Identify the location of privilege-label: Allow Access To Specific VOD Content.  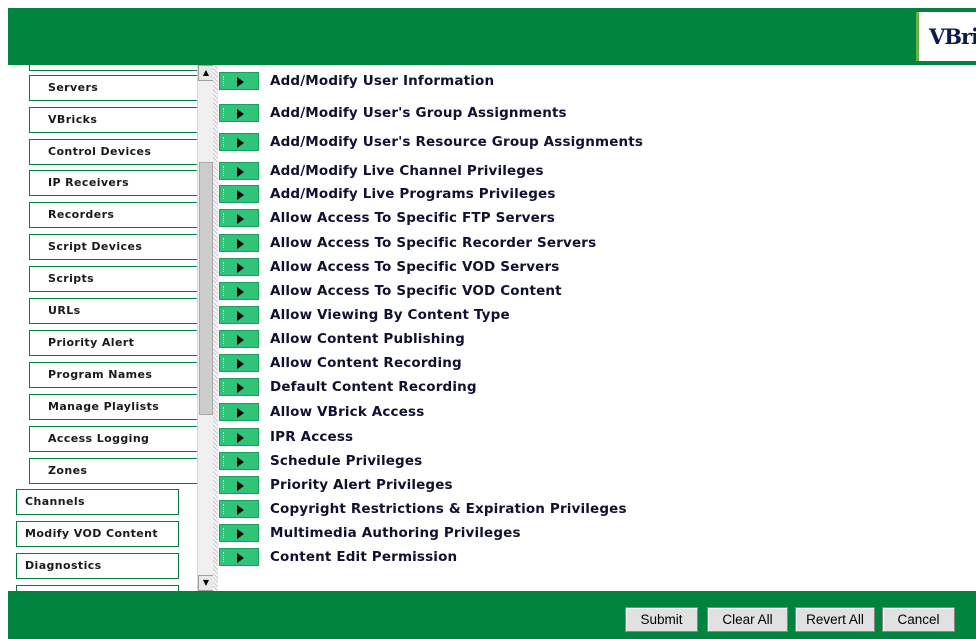
(416, 291).